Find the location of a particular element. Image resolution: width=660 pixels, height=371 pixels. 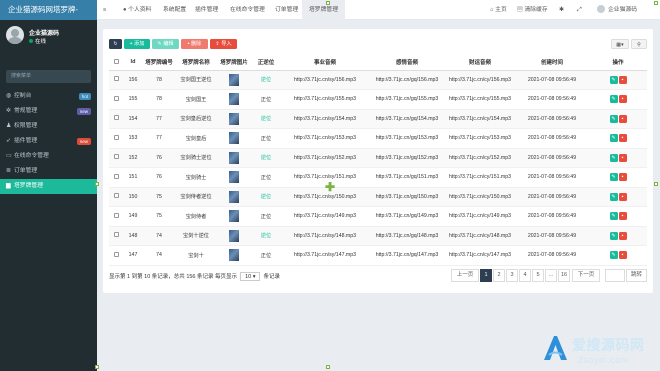

menu-toggle-icon: ≡ is located at coordinates (104, 10).